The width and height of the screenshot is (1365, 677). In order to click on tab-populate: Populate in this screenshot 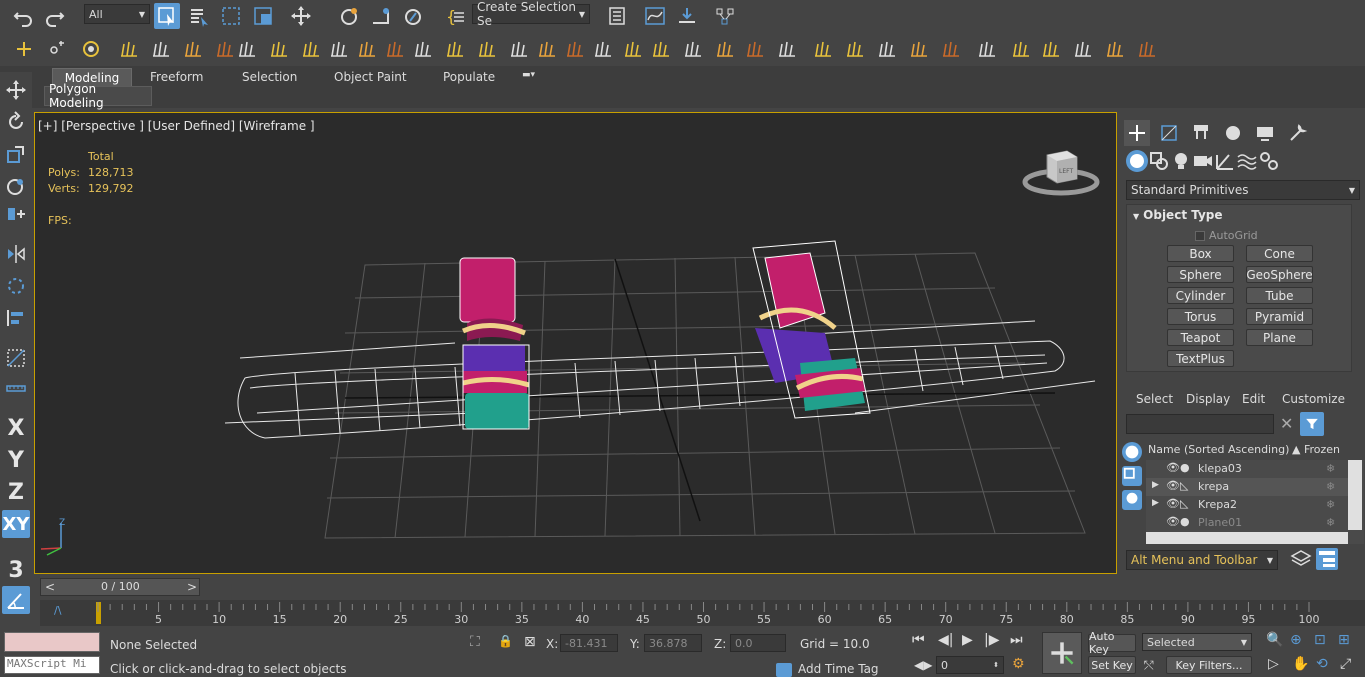, I will do `click(469, 77)`.